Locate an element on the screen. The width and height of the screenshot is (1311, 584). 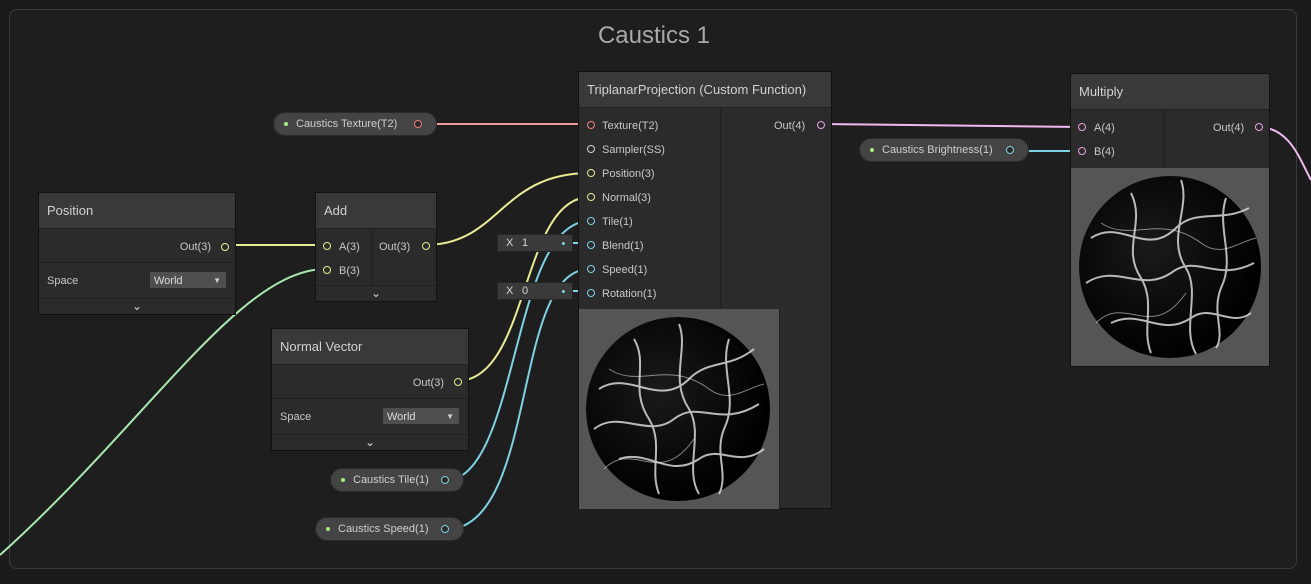
rotation-field-dot is located at coordinates (563, 291).